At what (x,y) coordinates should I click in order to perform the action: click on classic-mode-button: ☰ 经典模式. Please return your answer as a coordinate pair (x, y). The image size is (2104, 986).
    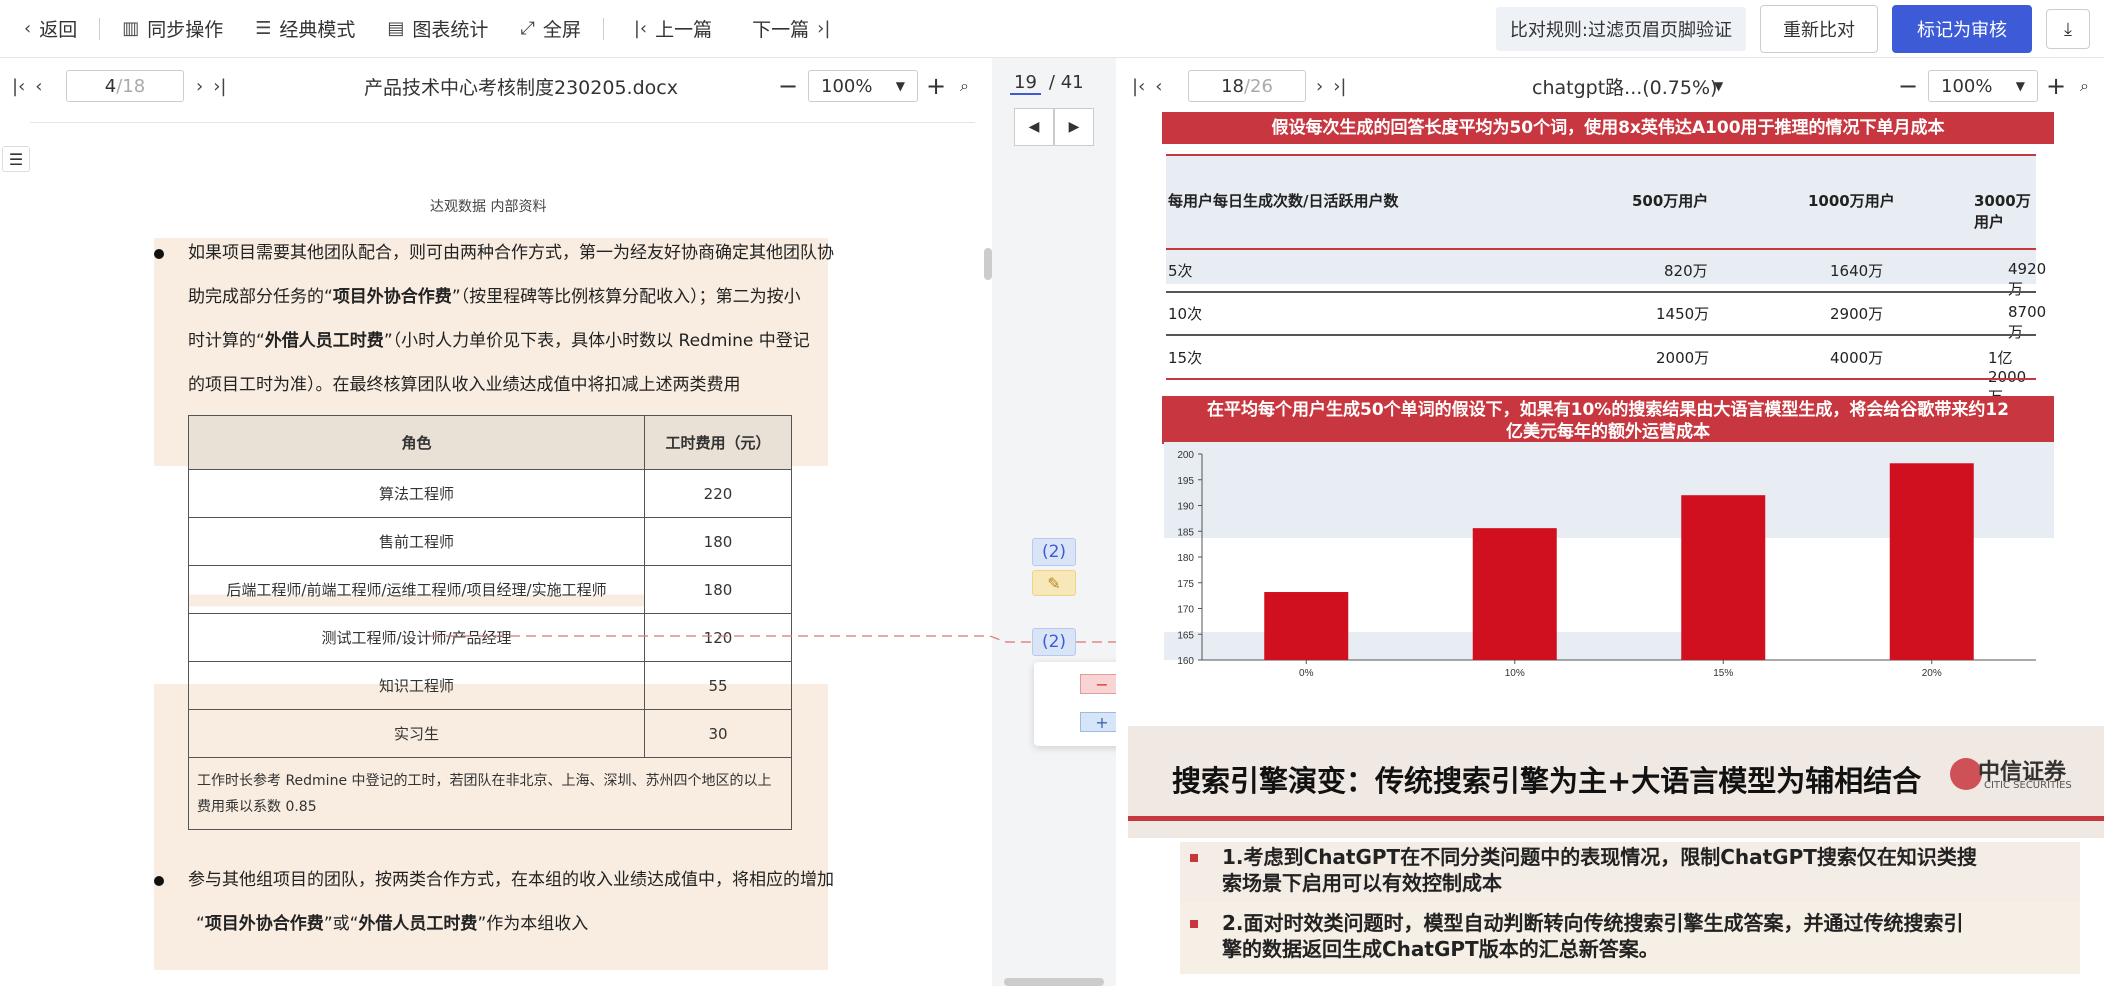
    Looking at the image, I should click on (305, 29).